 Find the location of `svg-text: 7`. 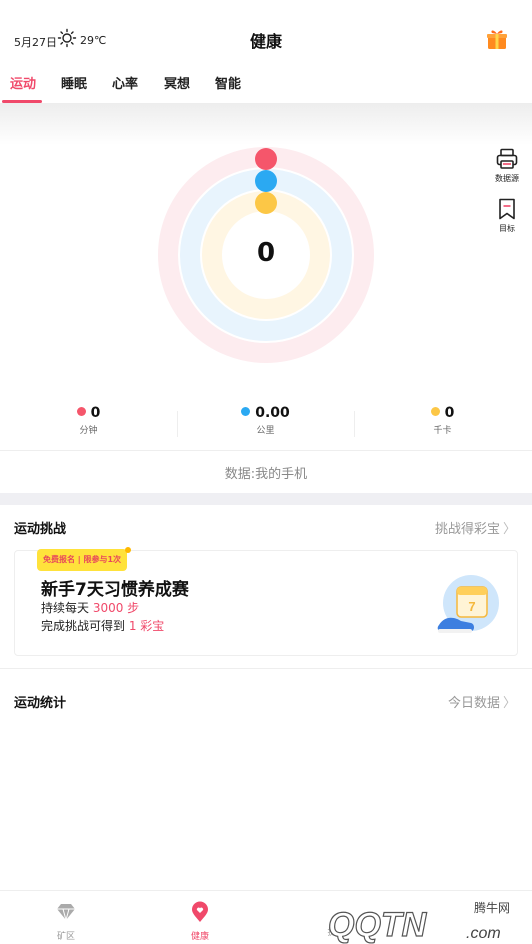

svg-text: 7 is located at coordinates (471, 606).